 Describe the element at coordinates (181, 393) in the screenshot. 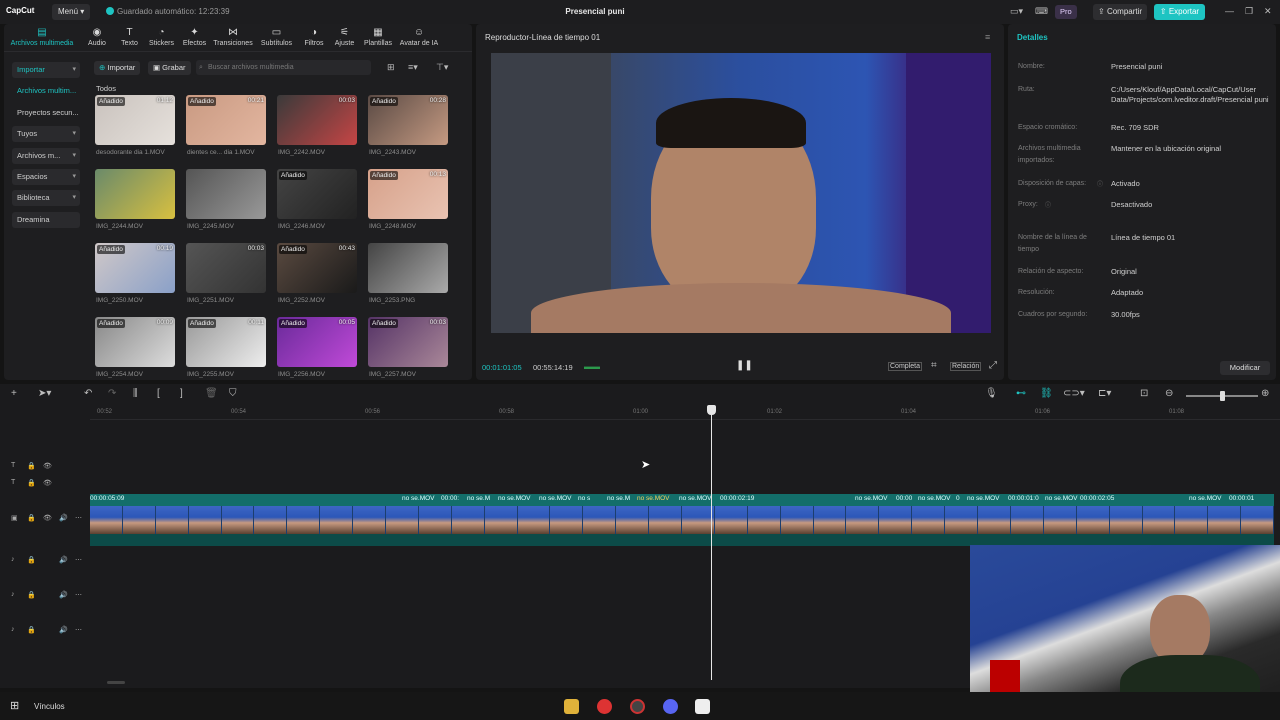

I see `split-right-icon: ]` at that location.